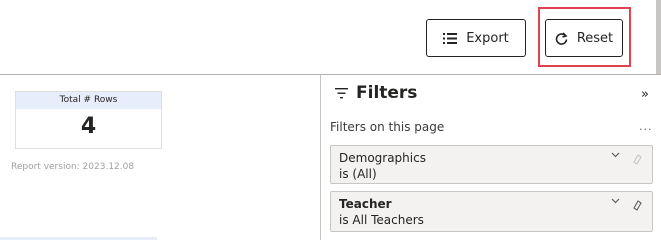 The width and height of the screenshot is (661, 240). I want to click on reset-button: Reset, so click(584, 38).